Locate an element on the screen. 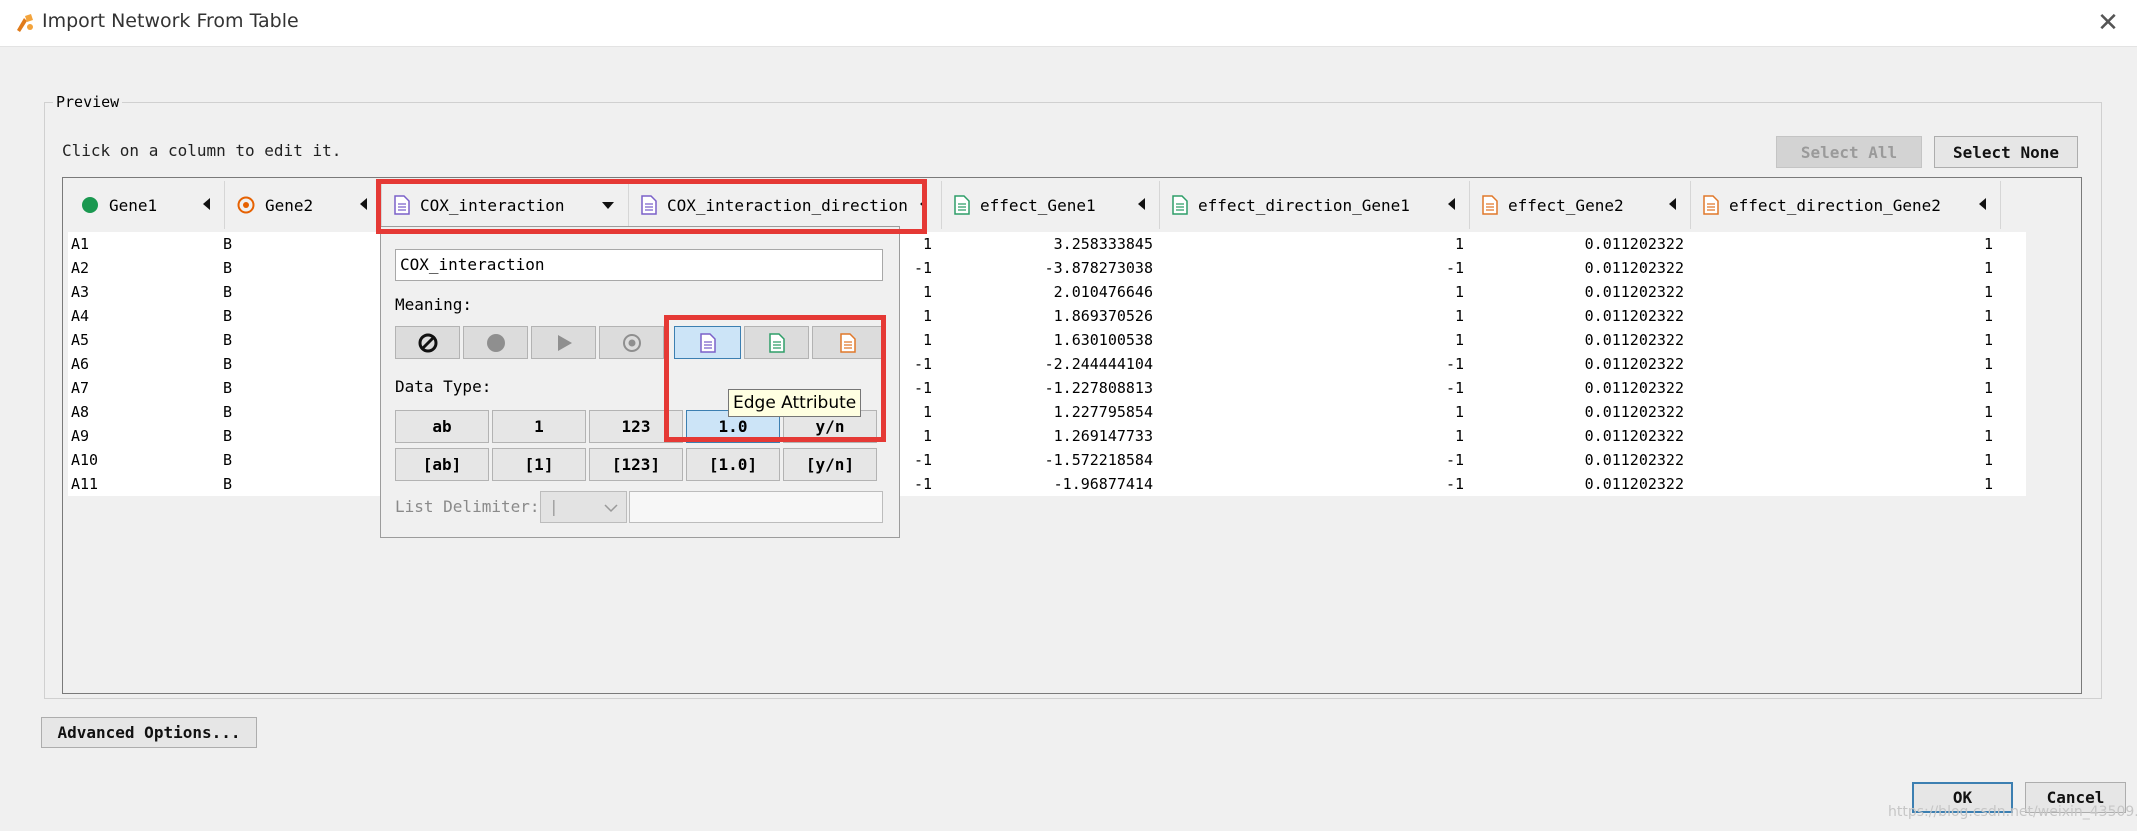  data-type-integer-button: 1 is located at coordinates (539, 426).